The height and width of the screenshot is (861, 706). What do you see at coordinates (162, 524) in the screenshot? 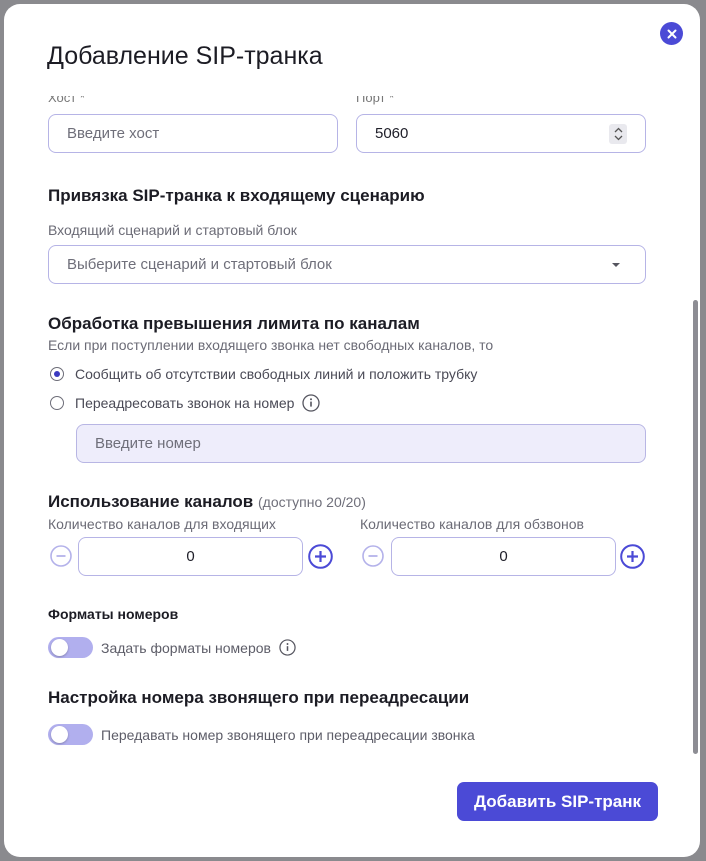
I see `incoming-channels-label: Количество каналов для входящих` at bounding box center [162, 524].